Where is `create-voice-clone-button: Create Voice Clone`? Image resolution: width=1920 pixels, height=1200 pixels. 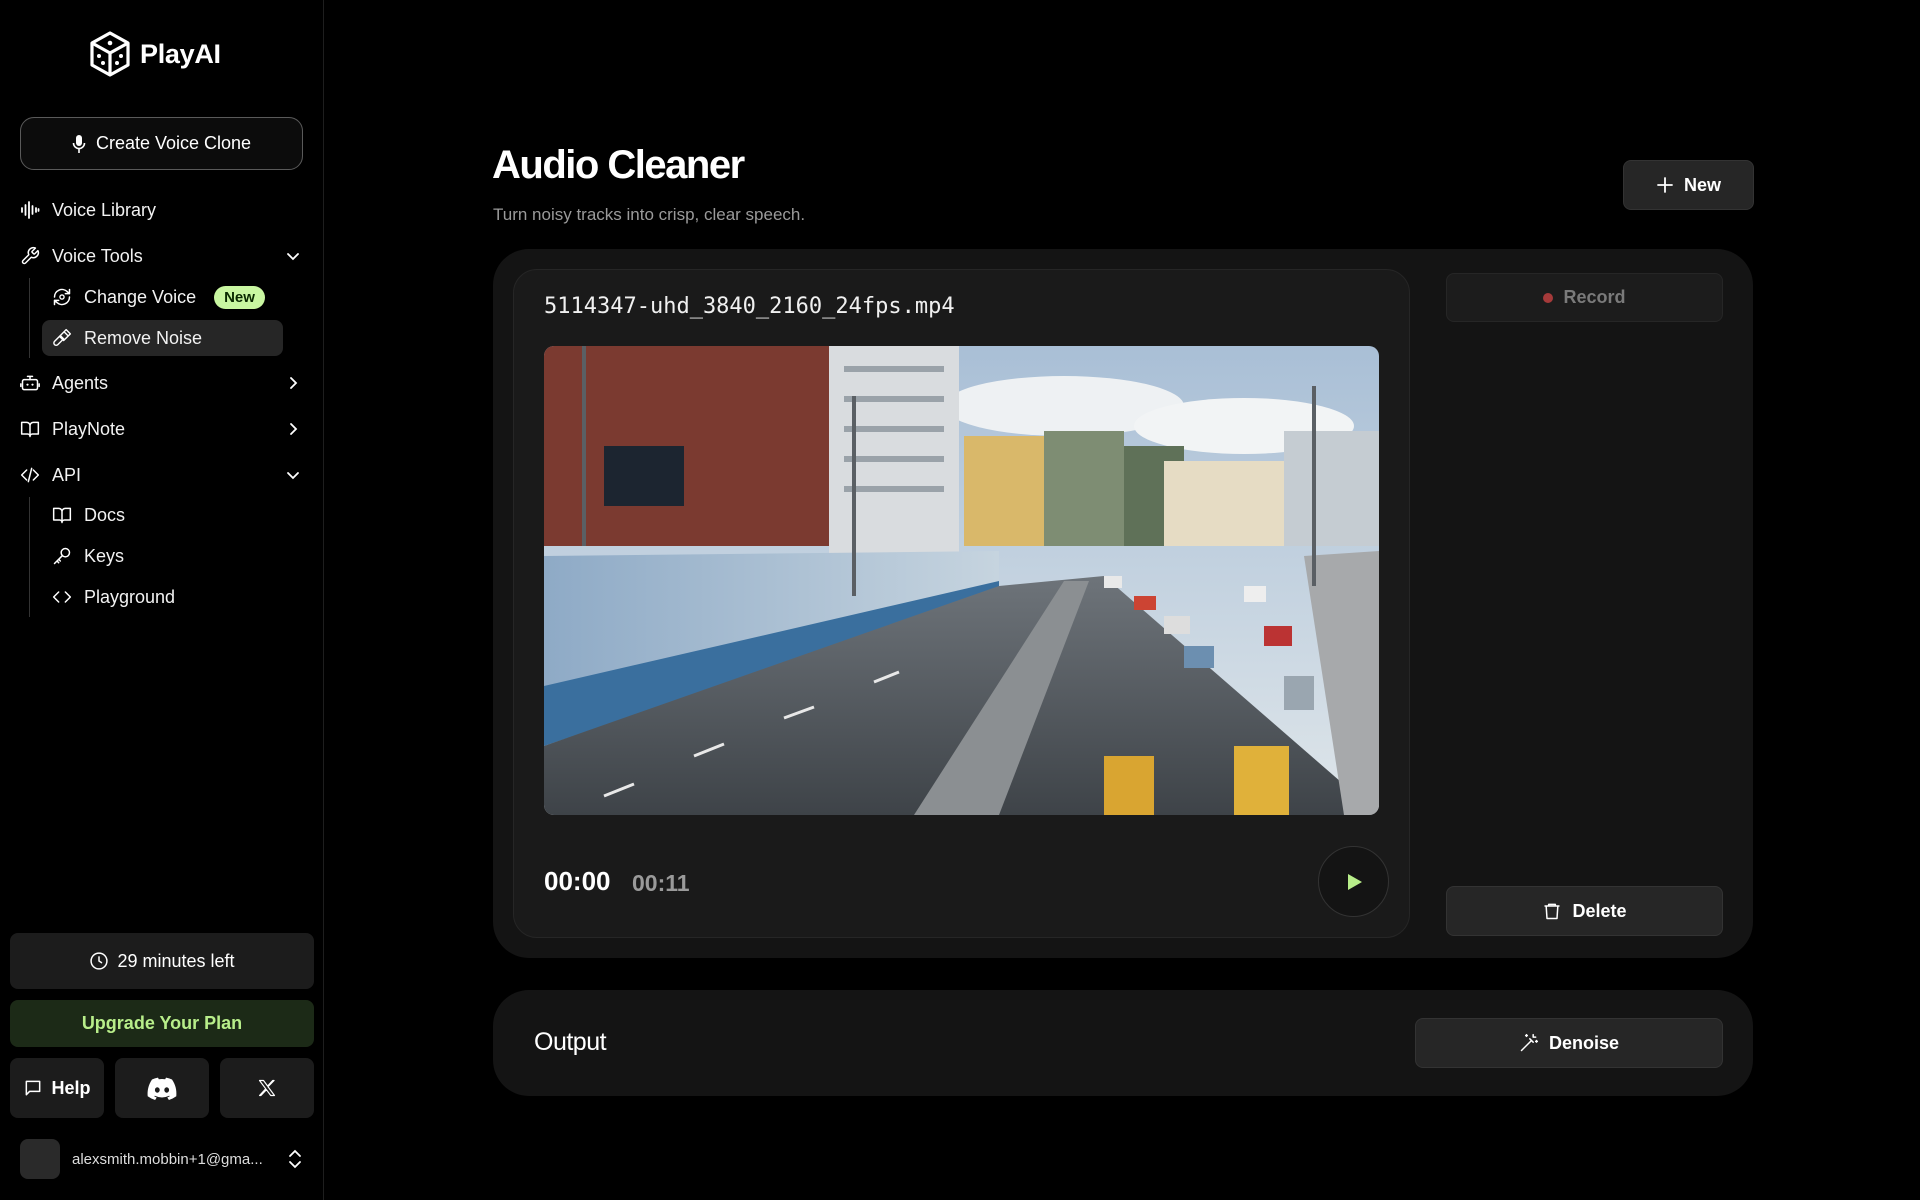 create-voice-clone-button: Create Voice Clone is located at coordinates (161, 143).